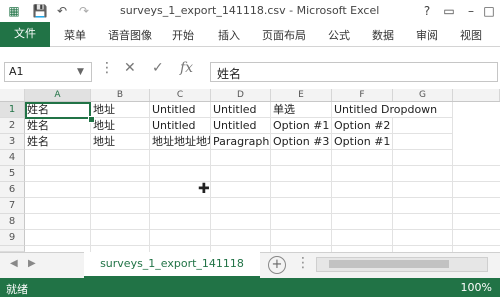  What do you see at coordinates (12, 206) in the screenshot?
I see `row-header-7: 7` at bounding box center [12, 206].